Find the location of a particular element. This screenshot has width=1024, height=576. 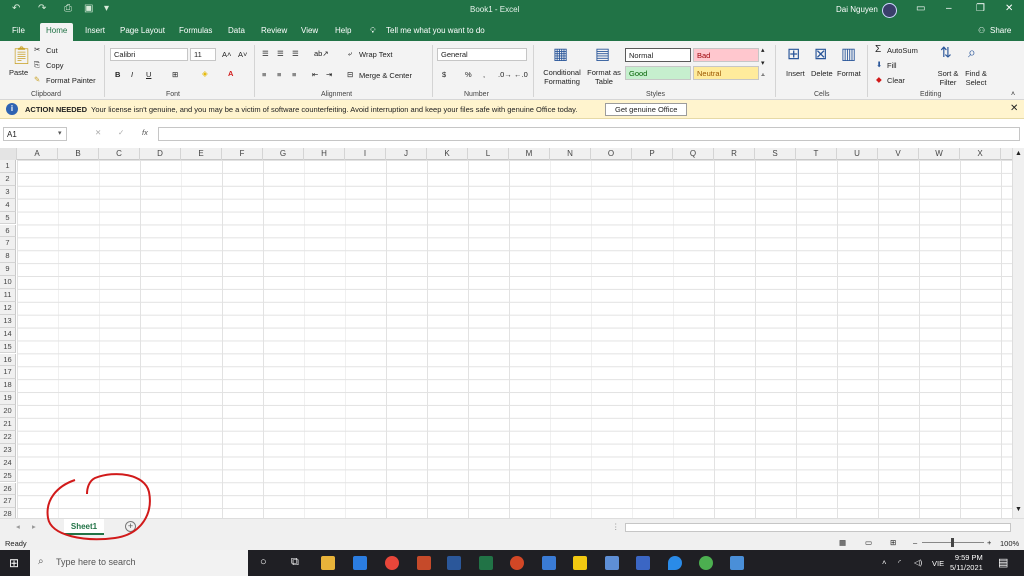

horizontal-scrollbar is located at coordinates (818, 527).